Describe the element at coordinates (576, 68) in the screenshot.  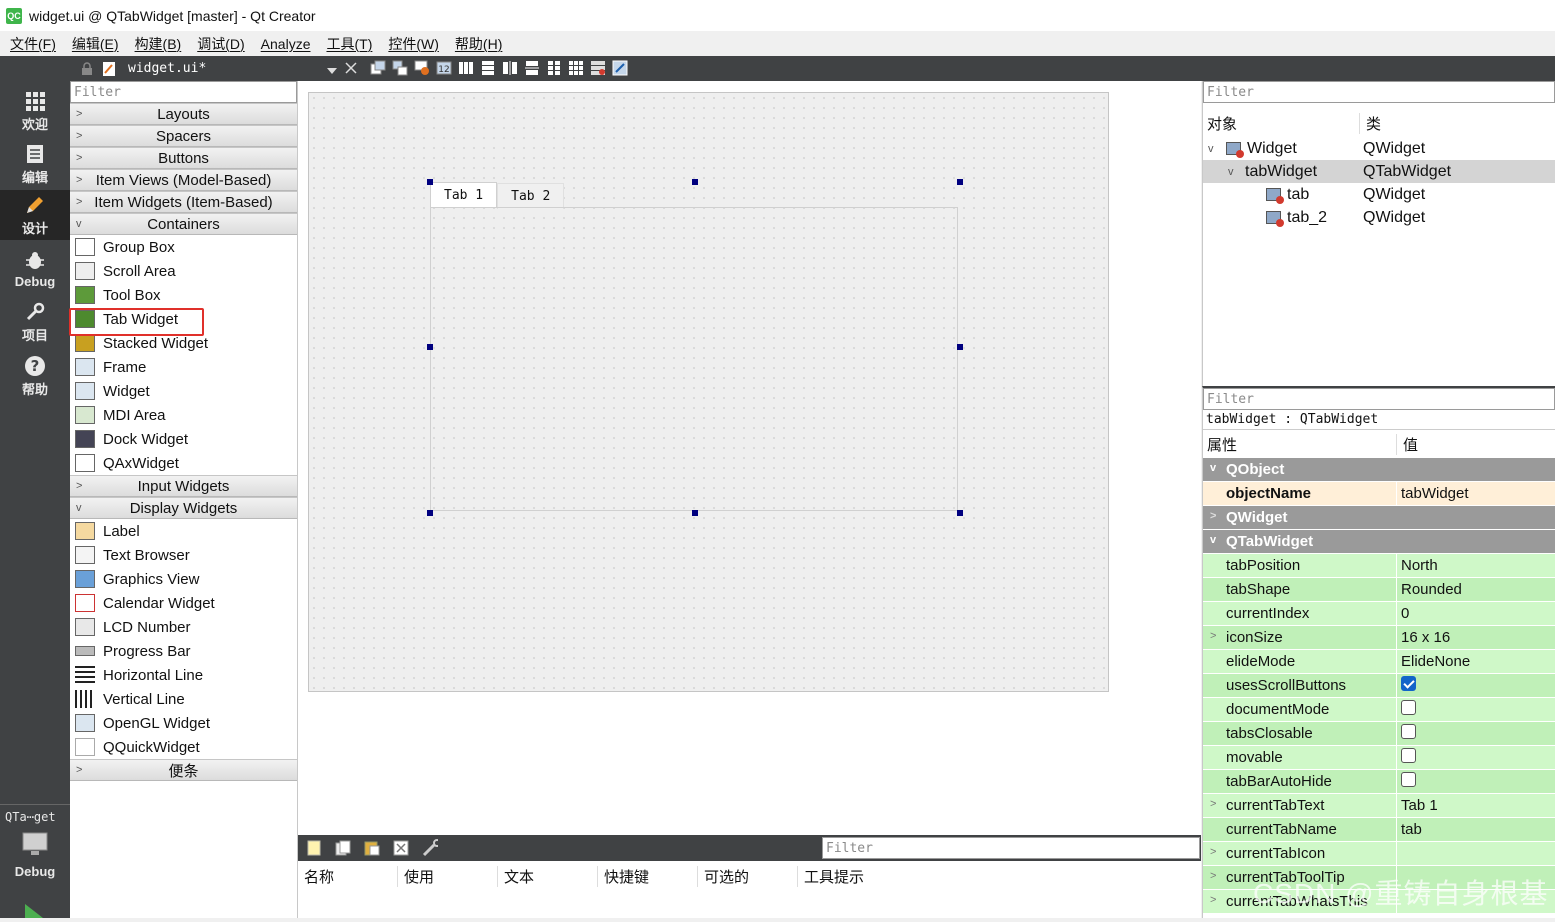
I see `layout-grid-icon` at that location.